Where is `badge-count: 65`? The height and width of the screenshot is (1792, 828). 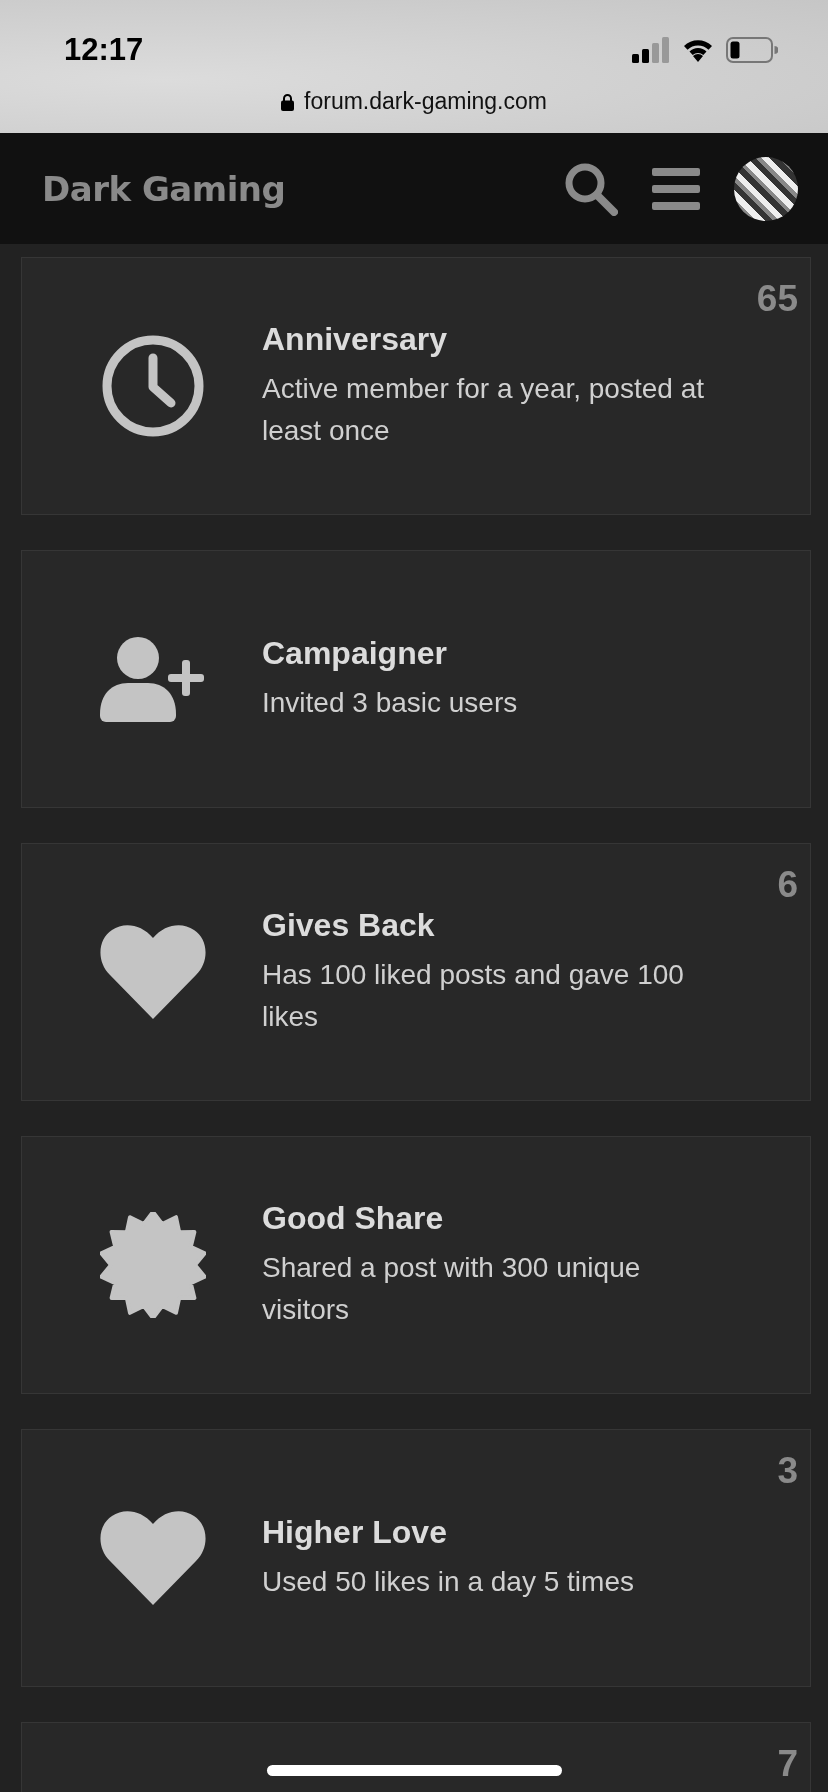
badge-count: 65 is located at coordinates (777, 299).